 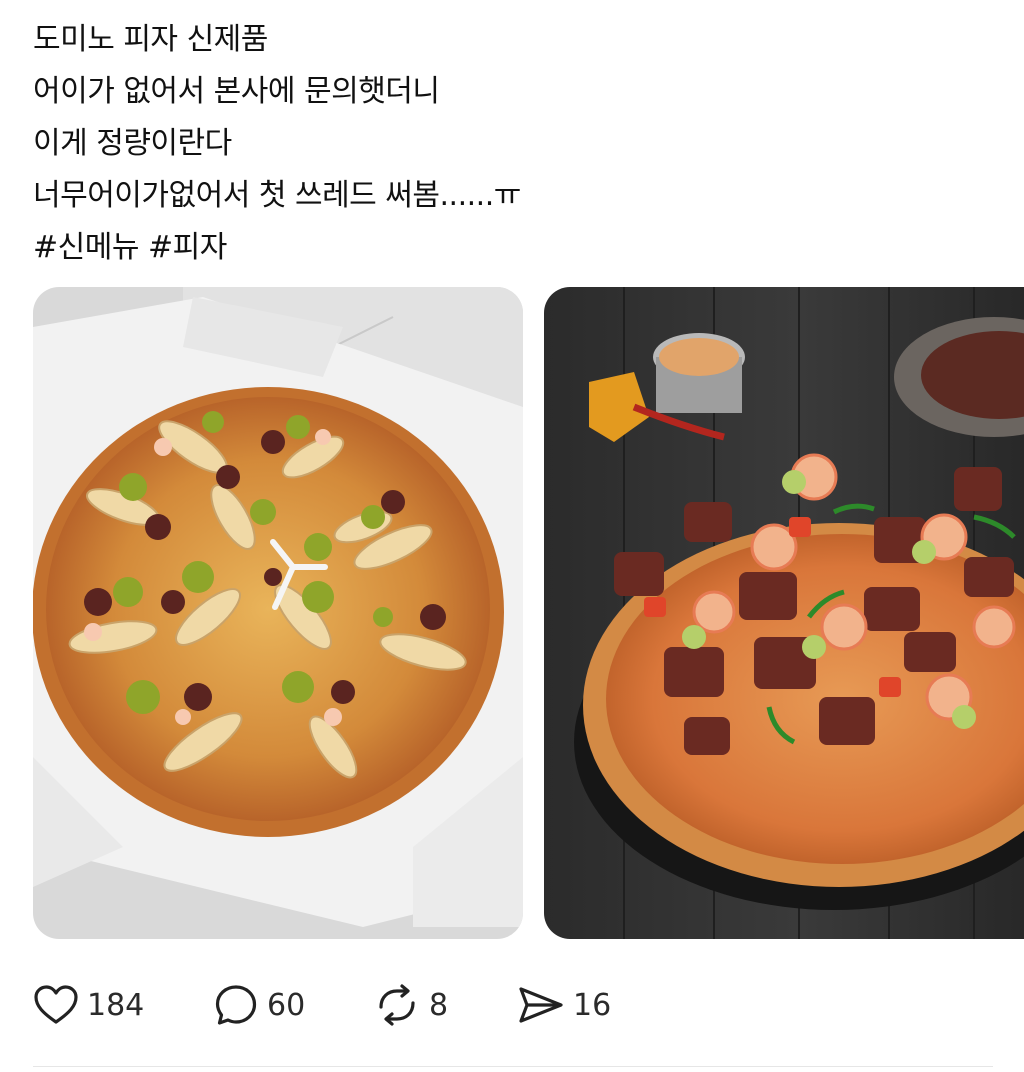 What do you see at coordinates (439, 1005) in the screenshot?
I see `repost-count: 8` at bounding box center [439, 1005].